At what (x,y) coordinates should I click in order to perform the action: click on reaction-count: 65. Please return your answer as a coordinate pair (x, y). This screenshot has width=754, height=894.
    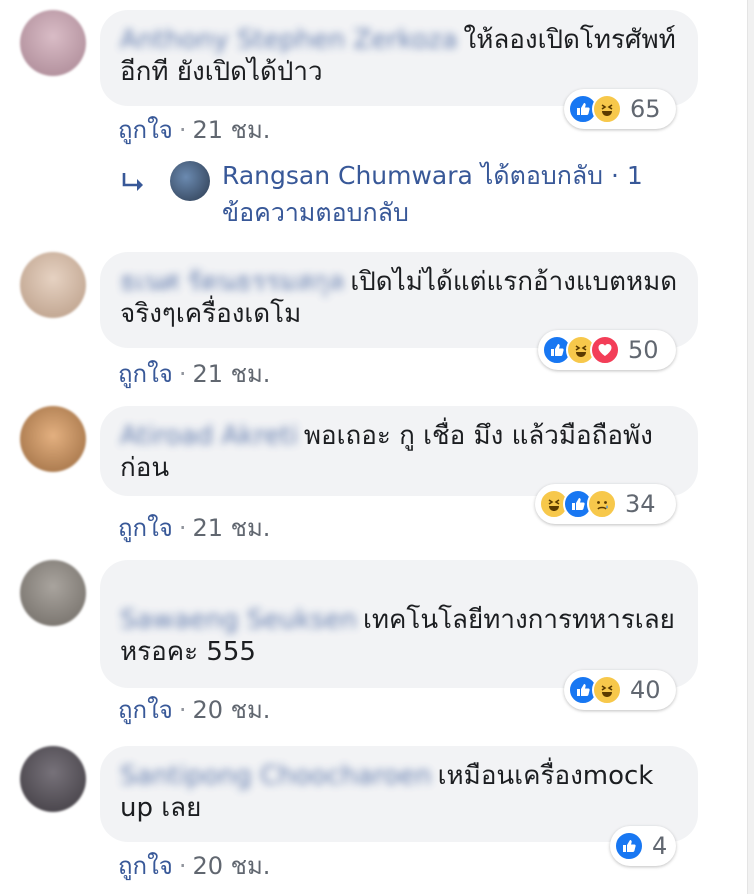
    Looking at the image, I should click on (645, 109).